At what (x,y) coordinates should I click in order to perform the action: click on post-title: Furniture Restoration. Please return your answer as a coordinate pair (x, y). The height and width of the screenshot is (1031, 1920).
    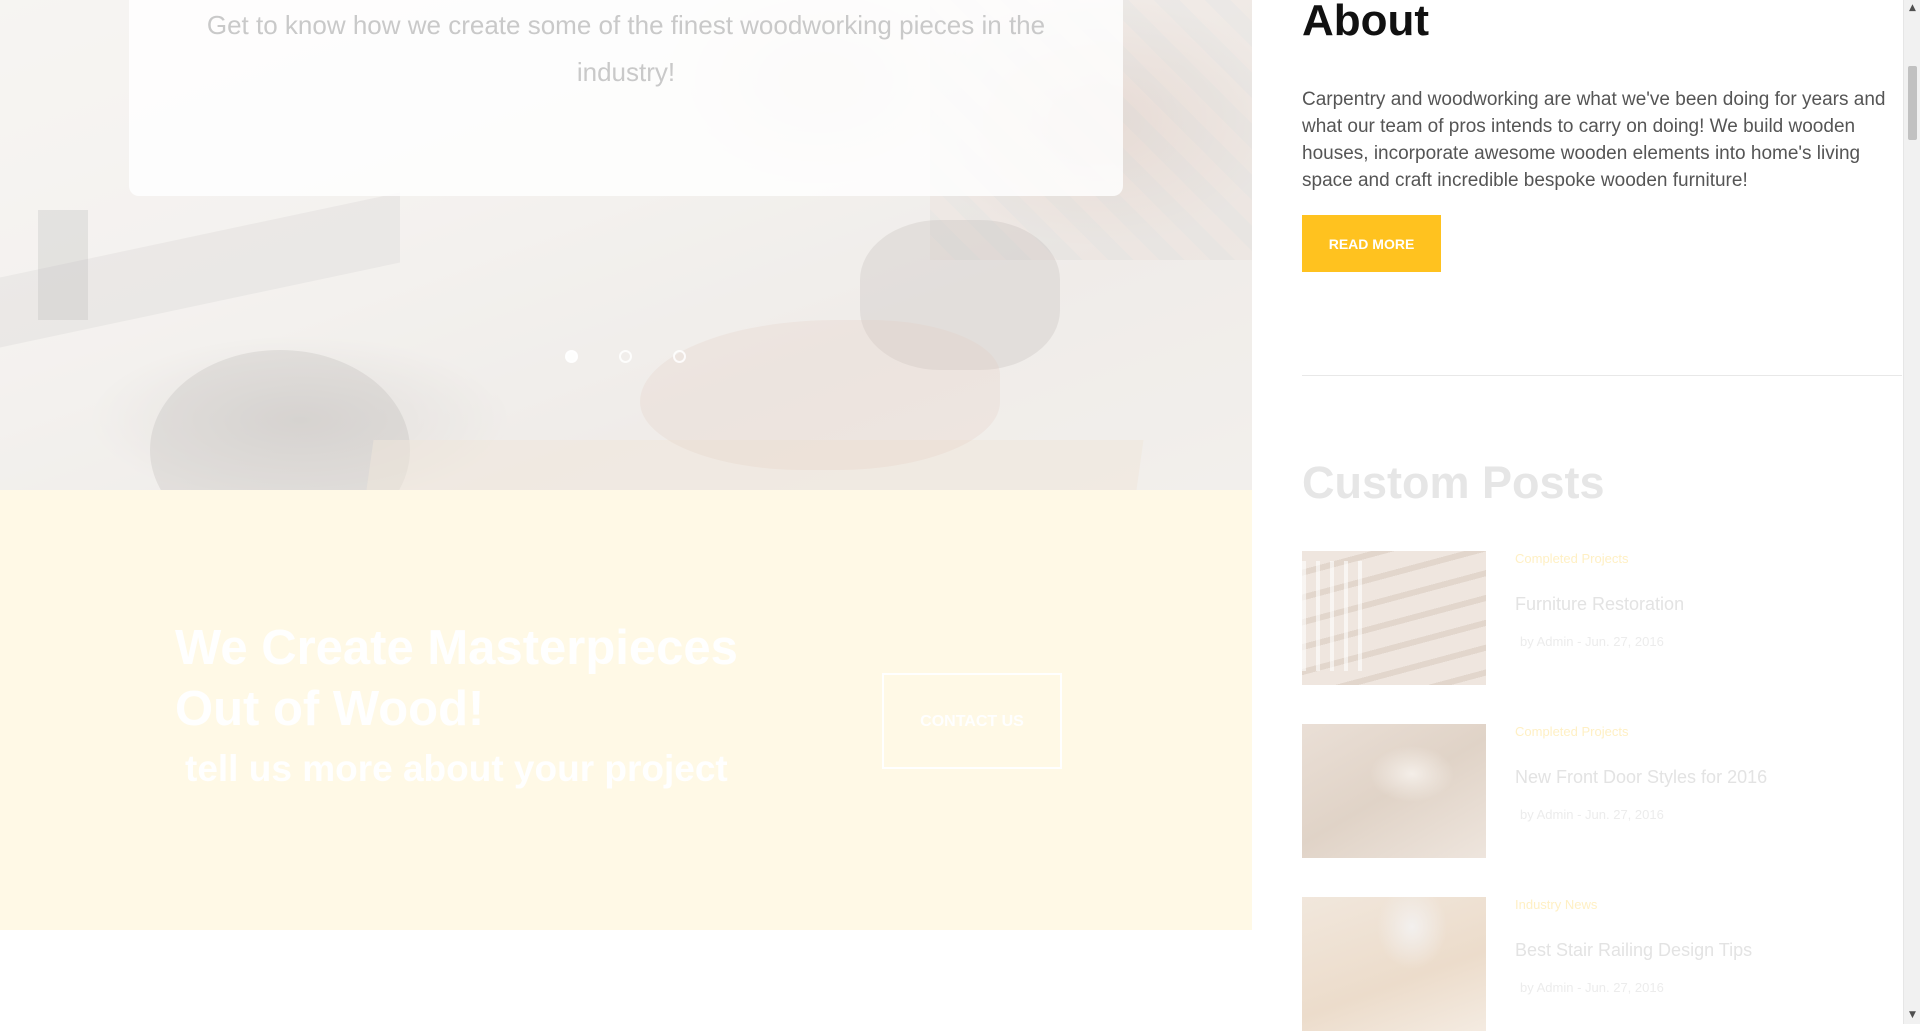
    Looking at the image, I should click on (1599, 604).